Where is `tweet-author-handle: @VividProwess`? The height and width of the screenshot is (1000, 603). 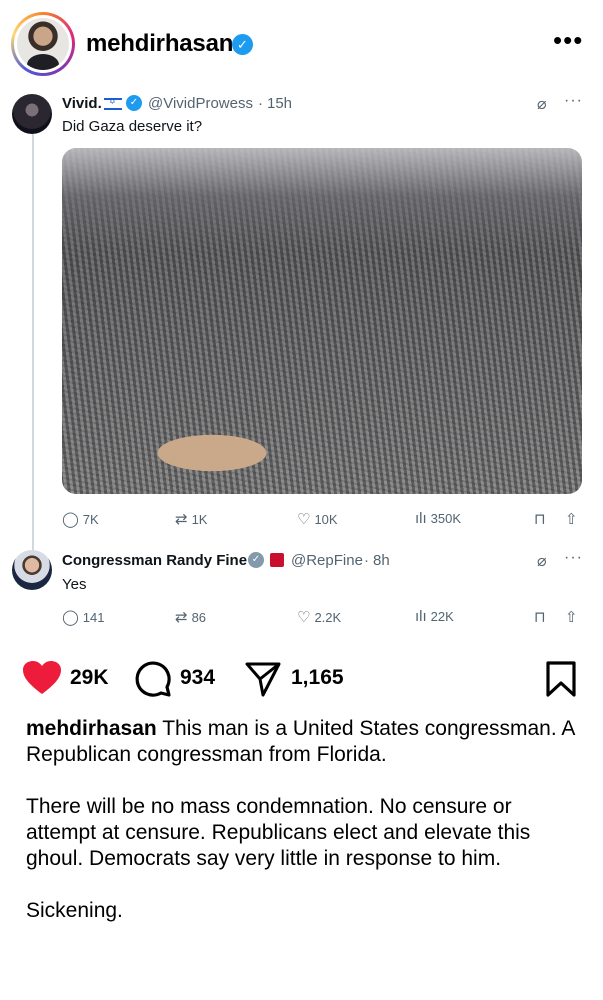
tweet-author-handle: @VividProwess is located at coordinates (200, 103).